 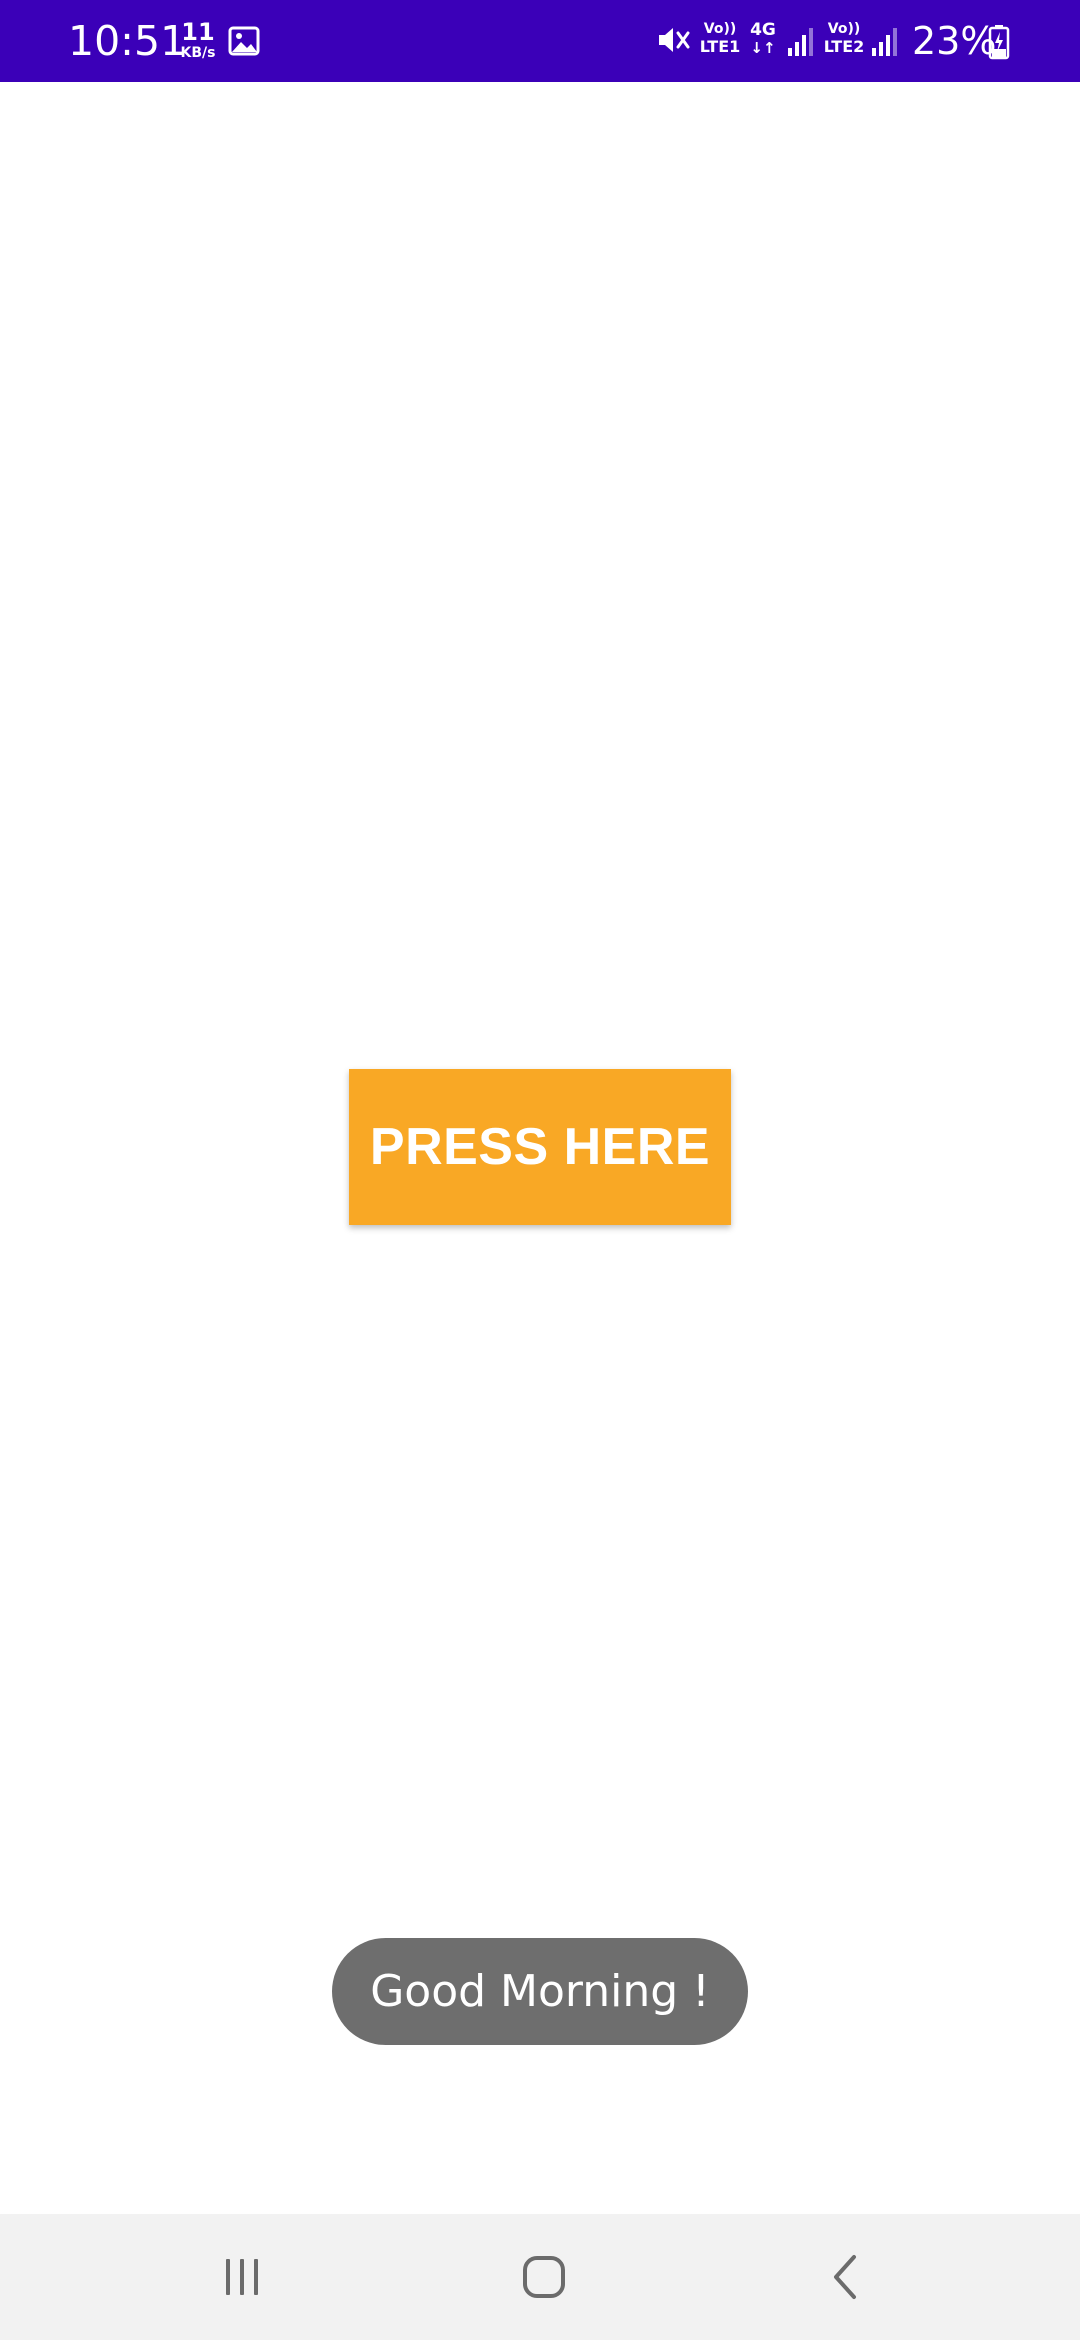 What do you see at coordinates (720, 29) in the screenshot?
I see `sim1-volte-label: Vo))` at bounding box center [720, 29].